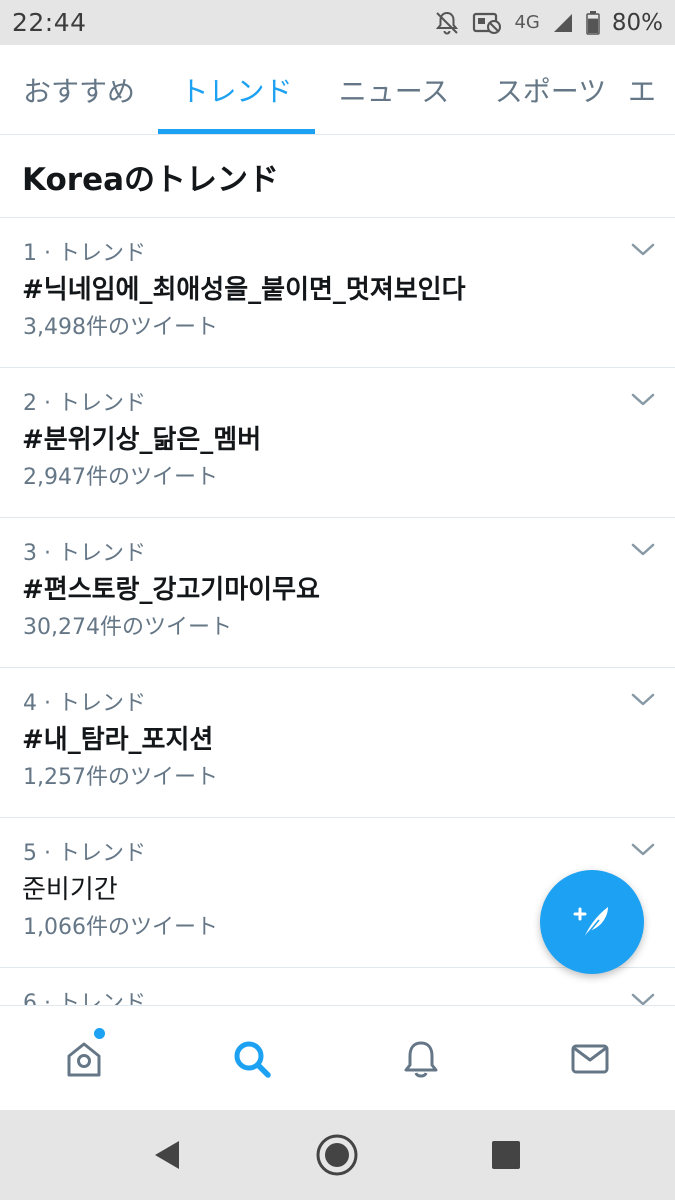 This screenshot has width=675, height=1200. Describe the element at coordinates (142, 440) in the screenshot. I see `trend-name: #분위기상_닮은_멤버` at that location.